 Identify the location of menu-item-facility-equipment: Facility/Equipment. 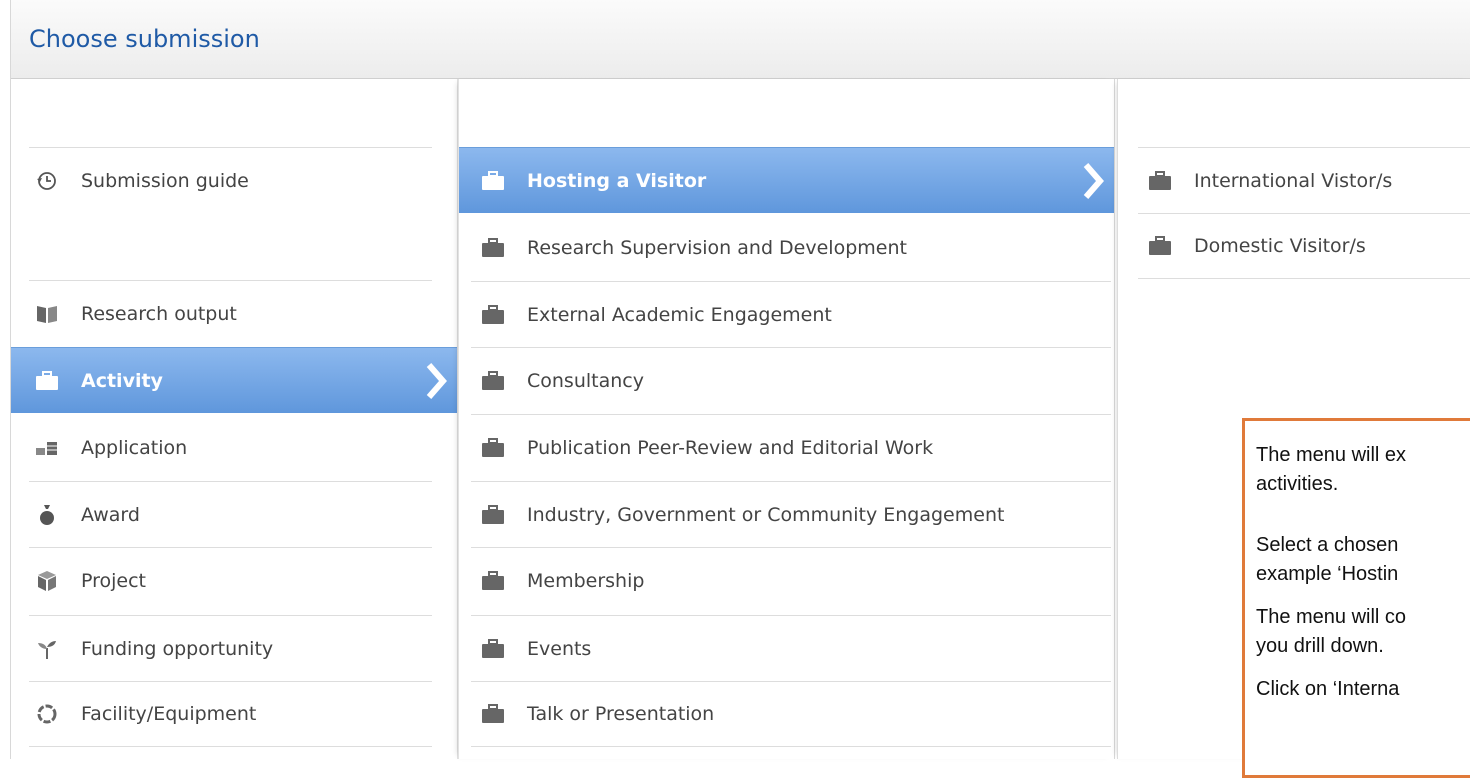
(230, 714).